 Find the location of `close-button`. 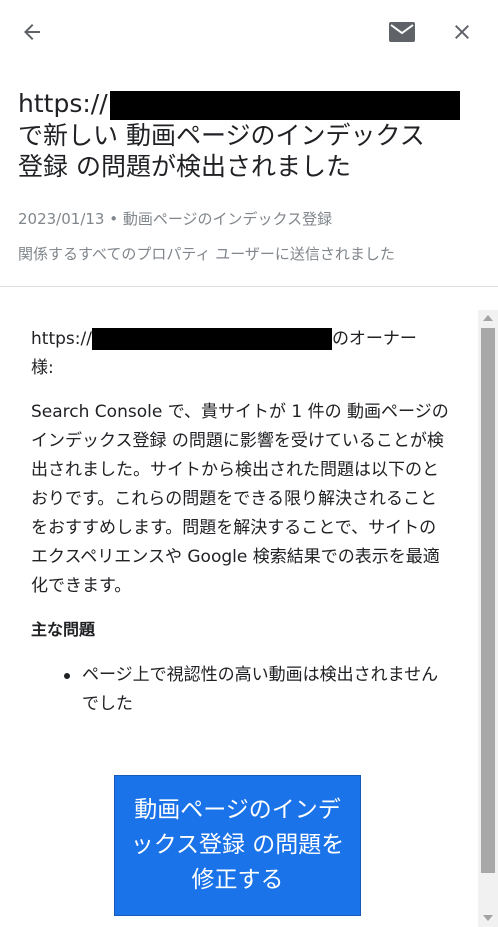

close-button is located at coordinates (462, 32).